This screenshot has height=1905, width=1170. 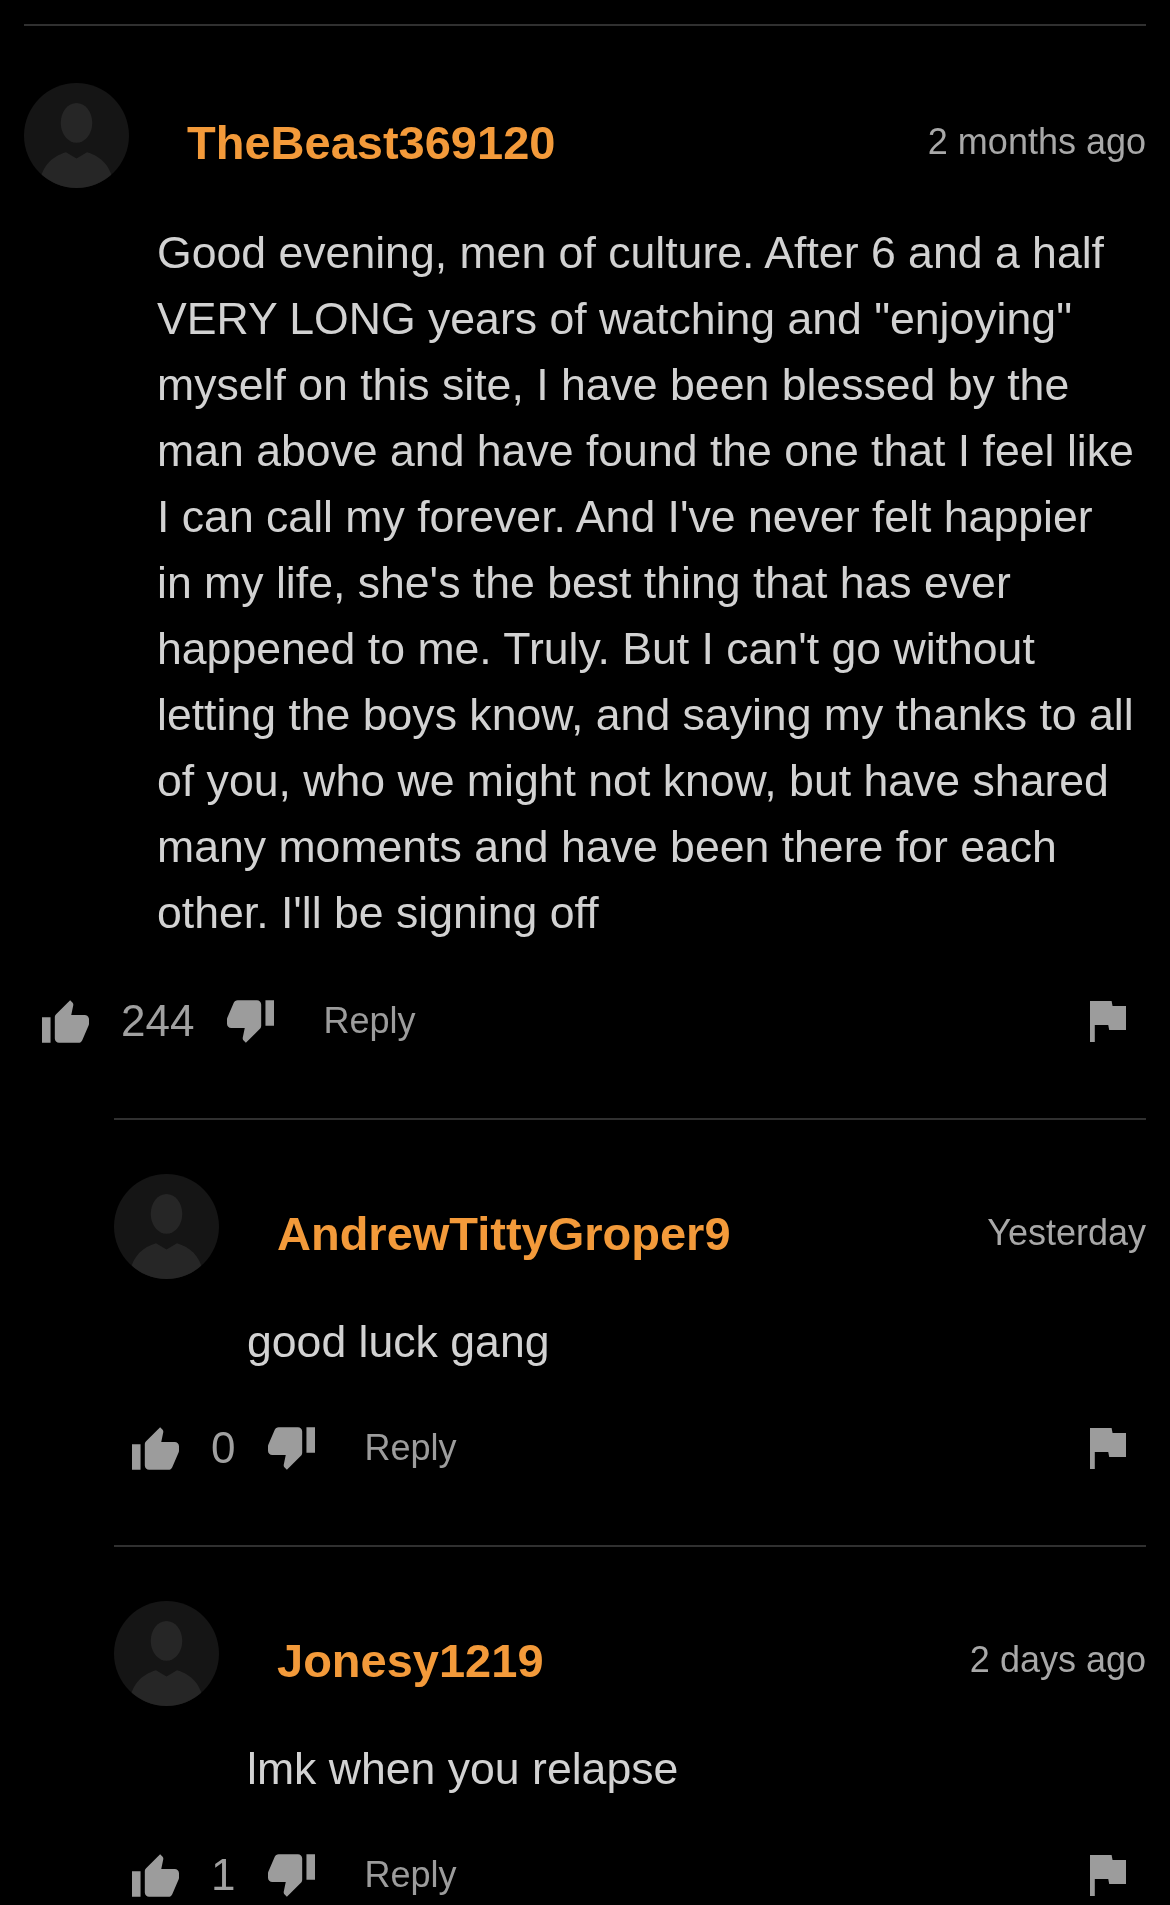 I want to click on username-link: AndrewTittyGroper9, so click(x=504, y=1226).